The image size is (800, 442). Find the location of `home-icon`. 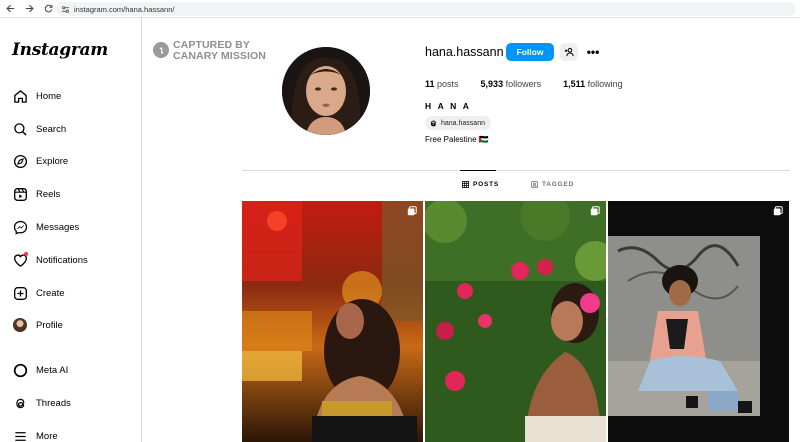

home-icon is located at coordinates (20, 96).